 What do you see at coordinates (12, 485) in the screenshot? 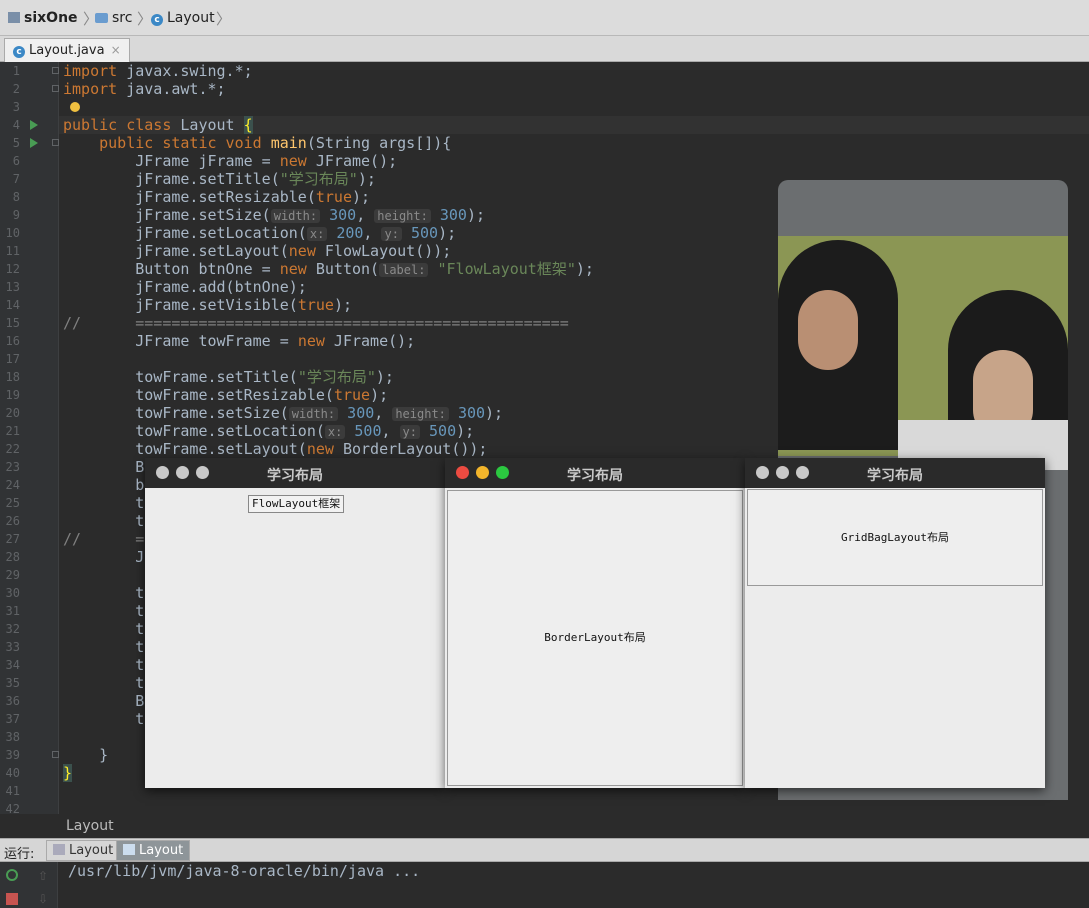
I see `line-number: 24` at bounding box center [12, 485].